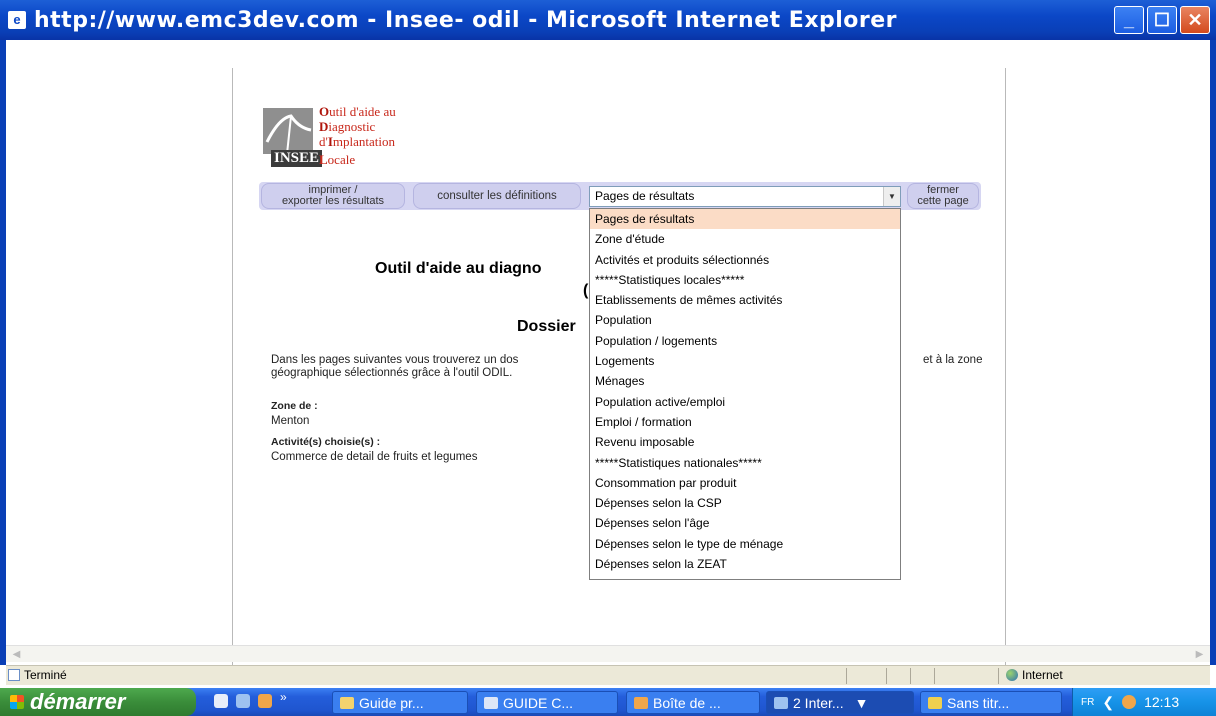 The image size is (1216, 716). What do you see at coordinates (45, 675) in the screenshot?
I see `status-text: Terminé` at bounding box center [45, 675].